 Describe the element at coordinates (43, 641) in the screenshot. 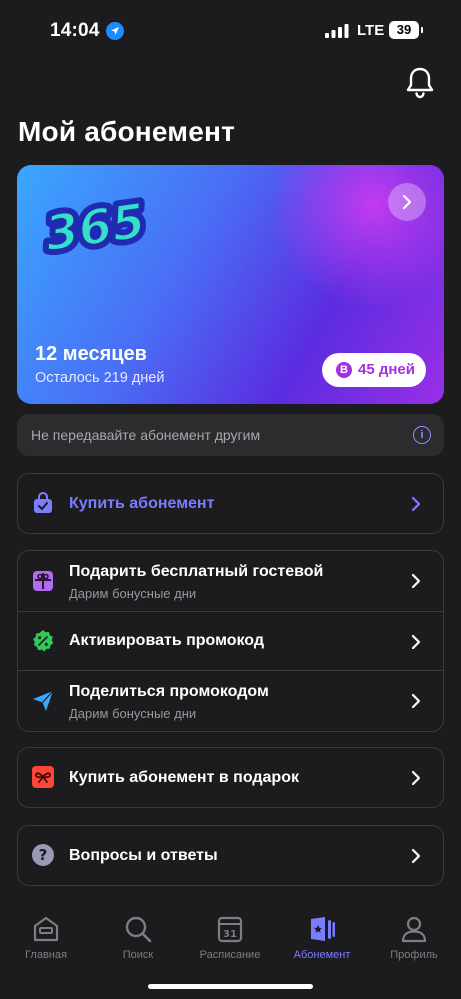

I see `discount-badge-icon` at that location.